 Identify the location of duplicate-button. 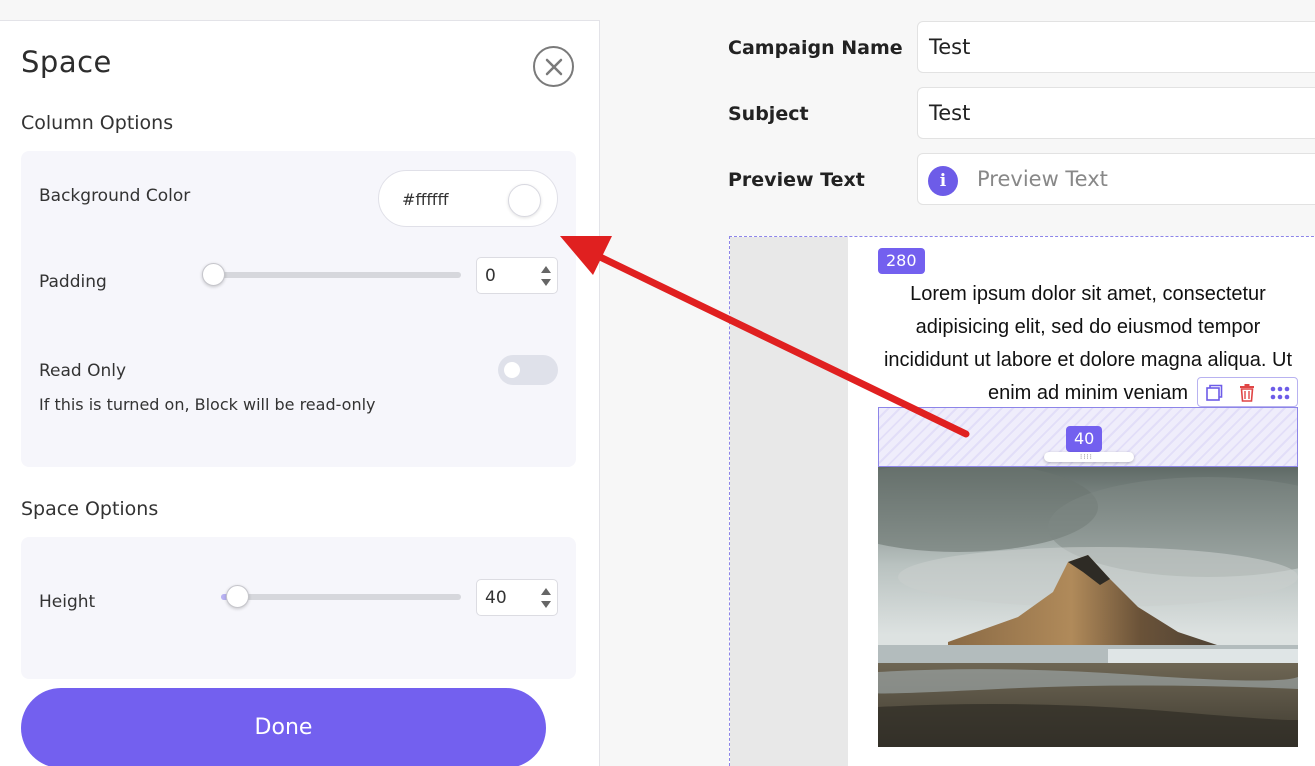
(1214, 393).